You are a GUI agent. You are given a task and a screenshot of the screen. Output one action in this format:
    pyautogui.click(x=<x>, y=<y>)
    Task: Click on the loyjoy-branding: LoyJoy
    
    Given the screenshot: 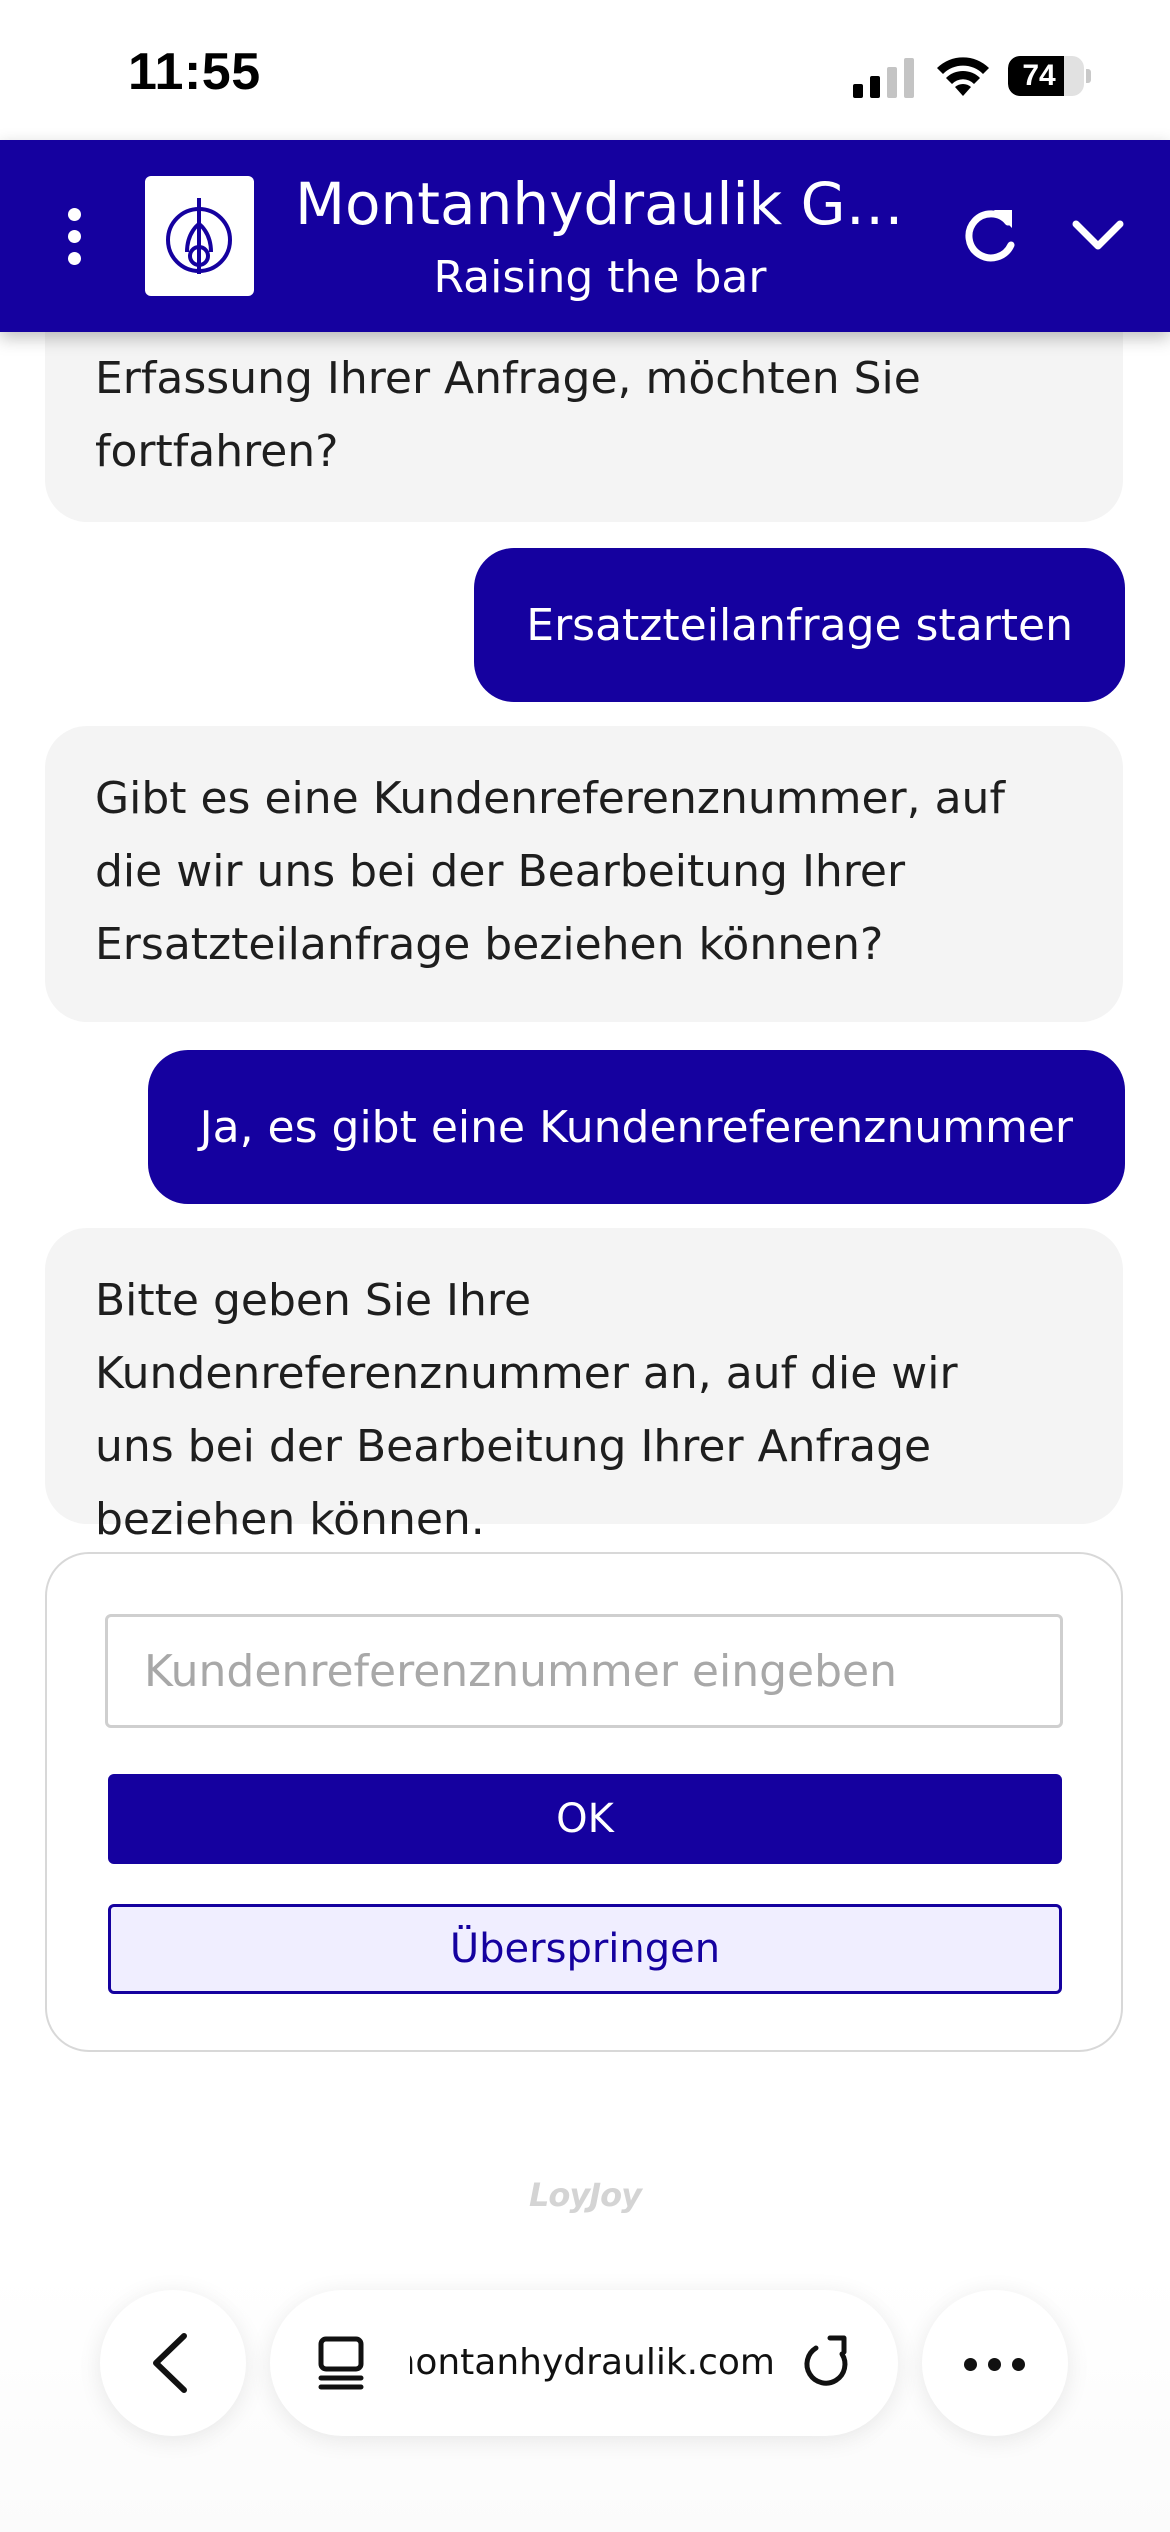 What is the action you would take?
    pyautogui.click(x=585, y=2195)
    